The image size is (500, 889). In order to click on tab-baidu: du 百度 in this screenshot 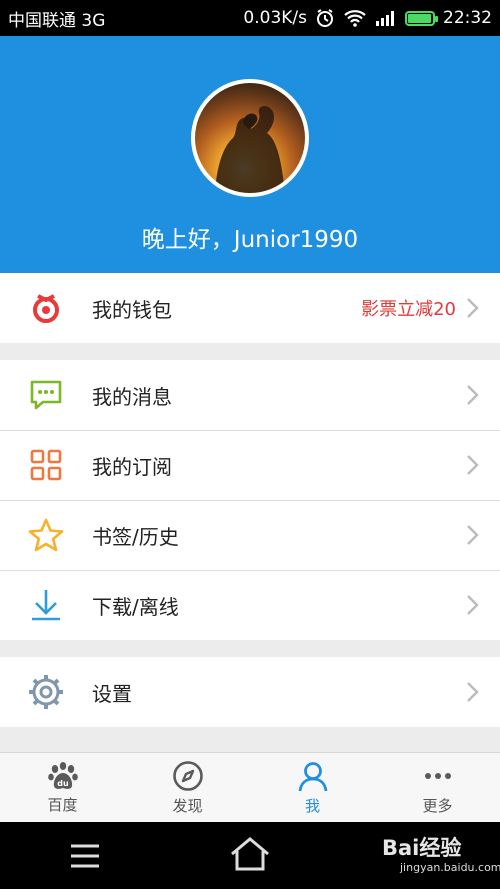, I will do `click(62, 787)`.